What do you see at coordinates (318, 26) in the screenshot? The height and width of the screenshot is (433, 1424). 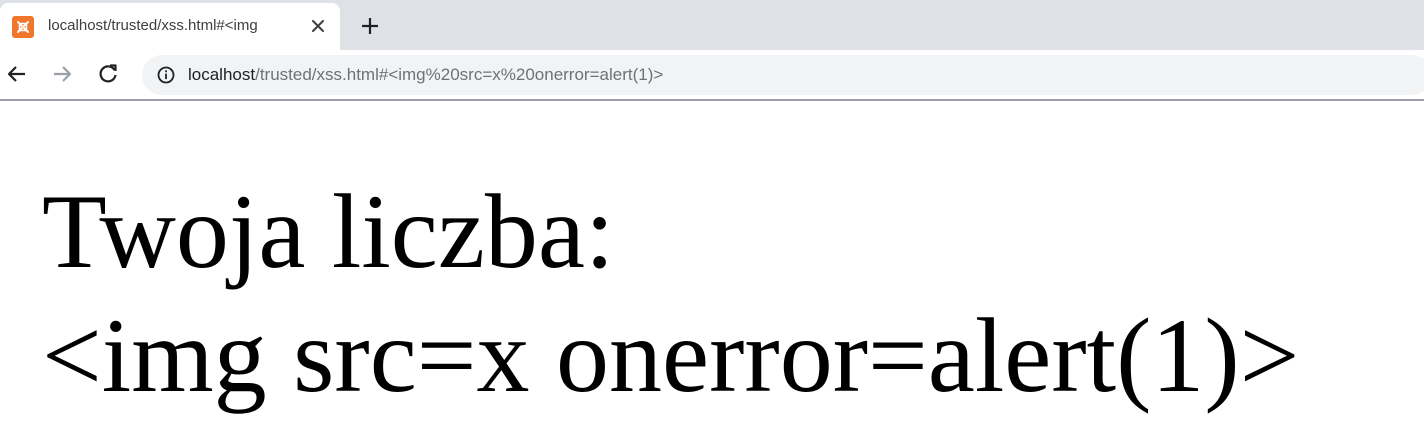 I see `close-icon` at bounding box center [318, 26].